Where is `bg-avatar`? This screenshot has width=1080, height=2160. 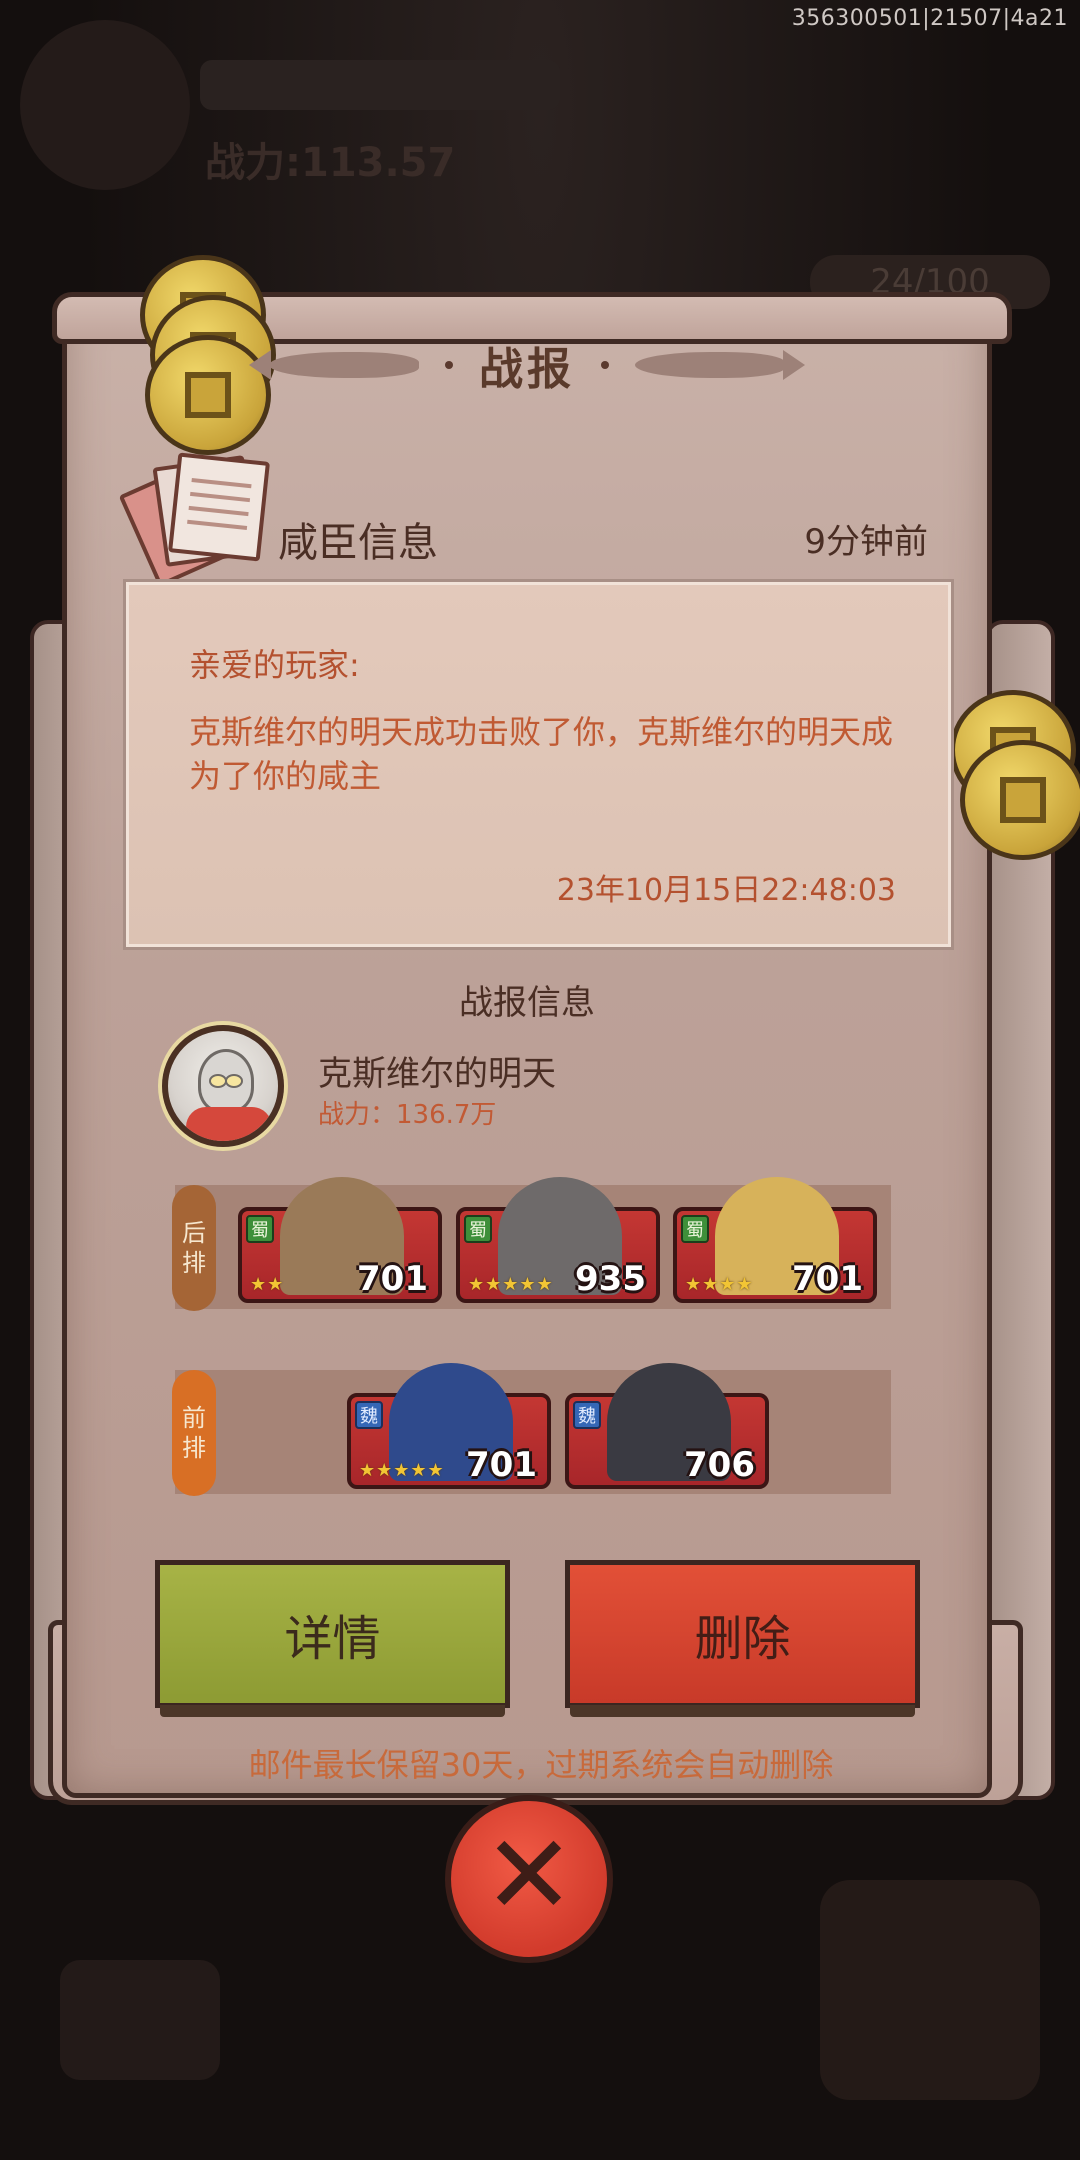 bg-avatar is located at coordinates (105, 105).